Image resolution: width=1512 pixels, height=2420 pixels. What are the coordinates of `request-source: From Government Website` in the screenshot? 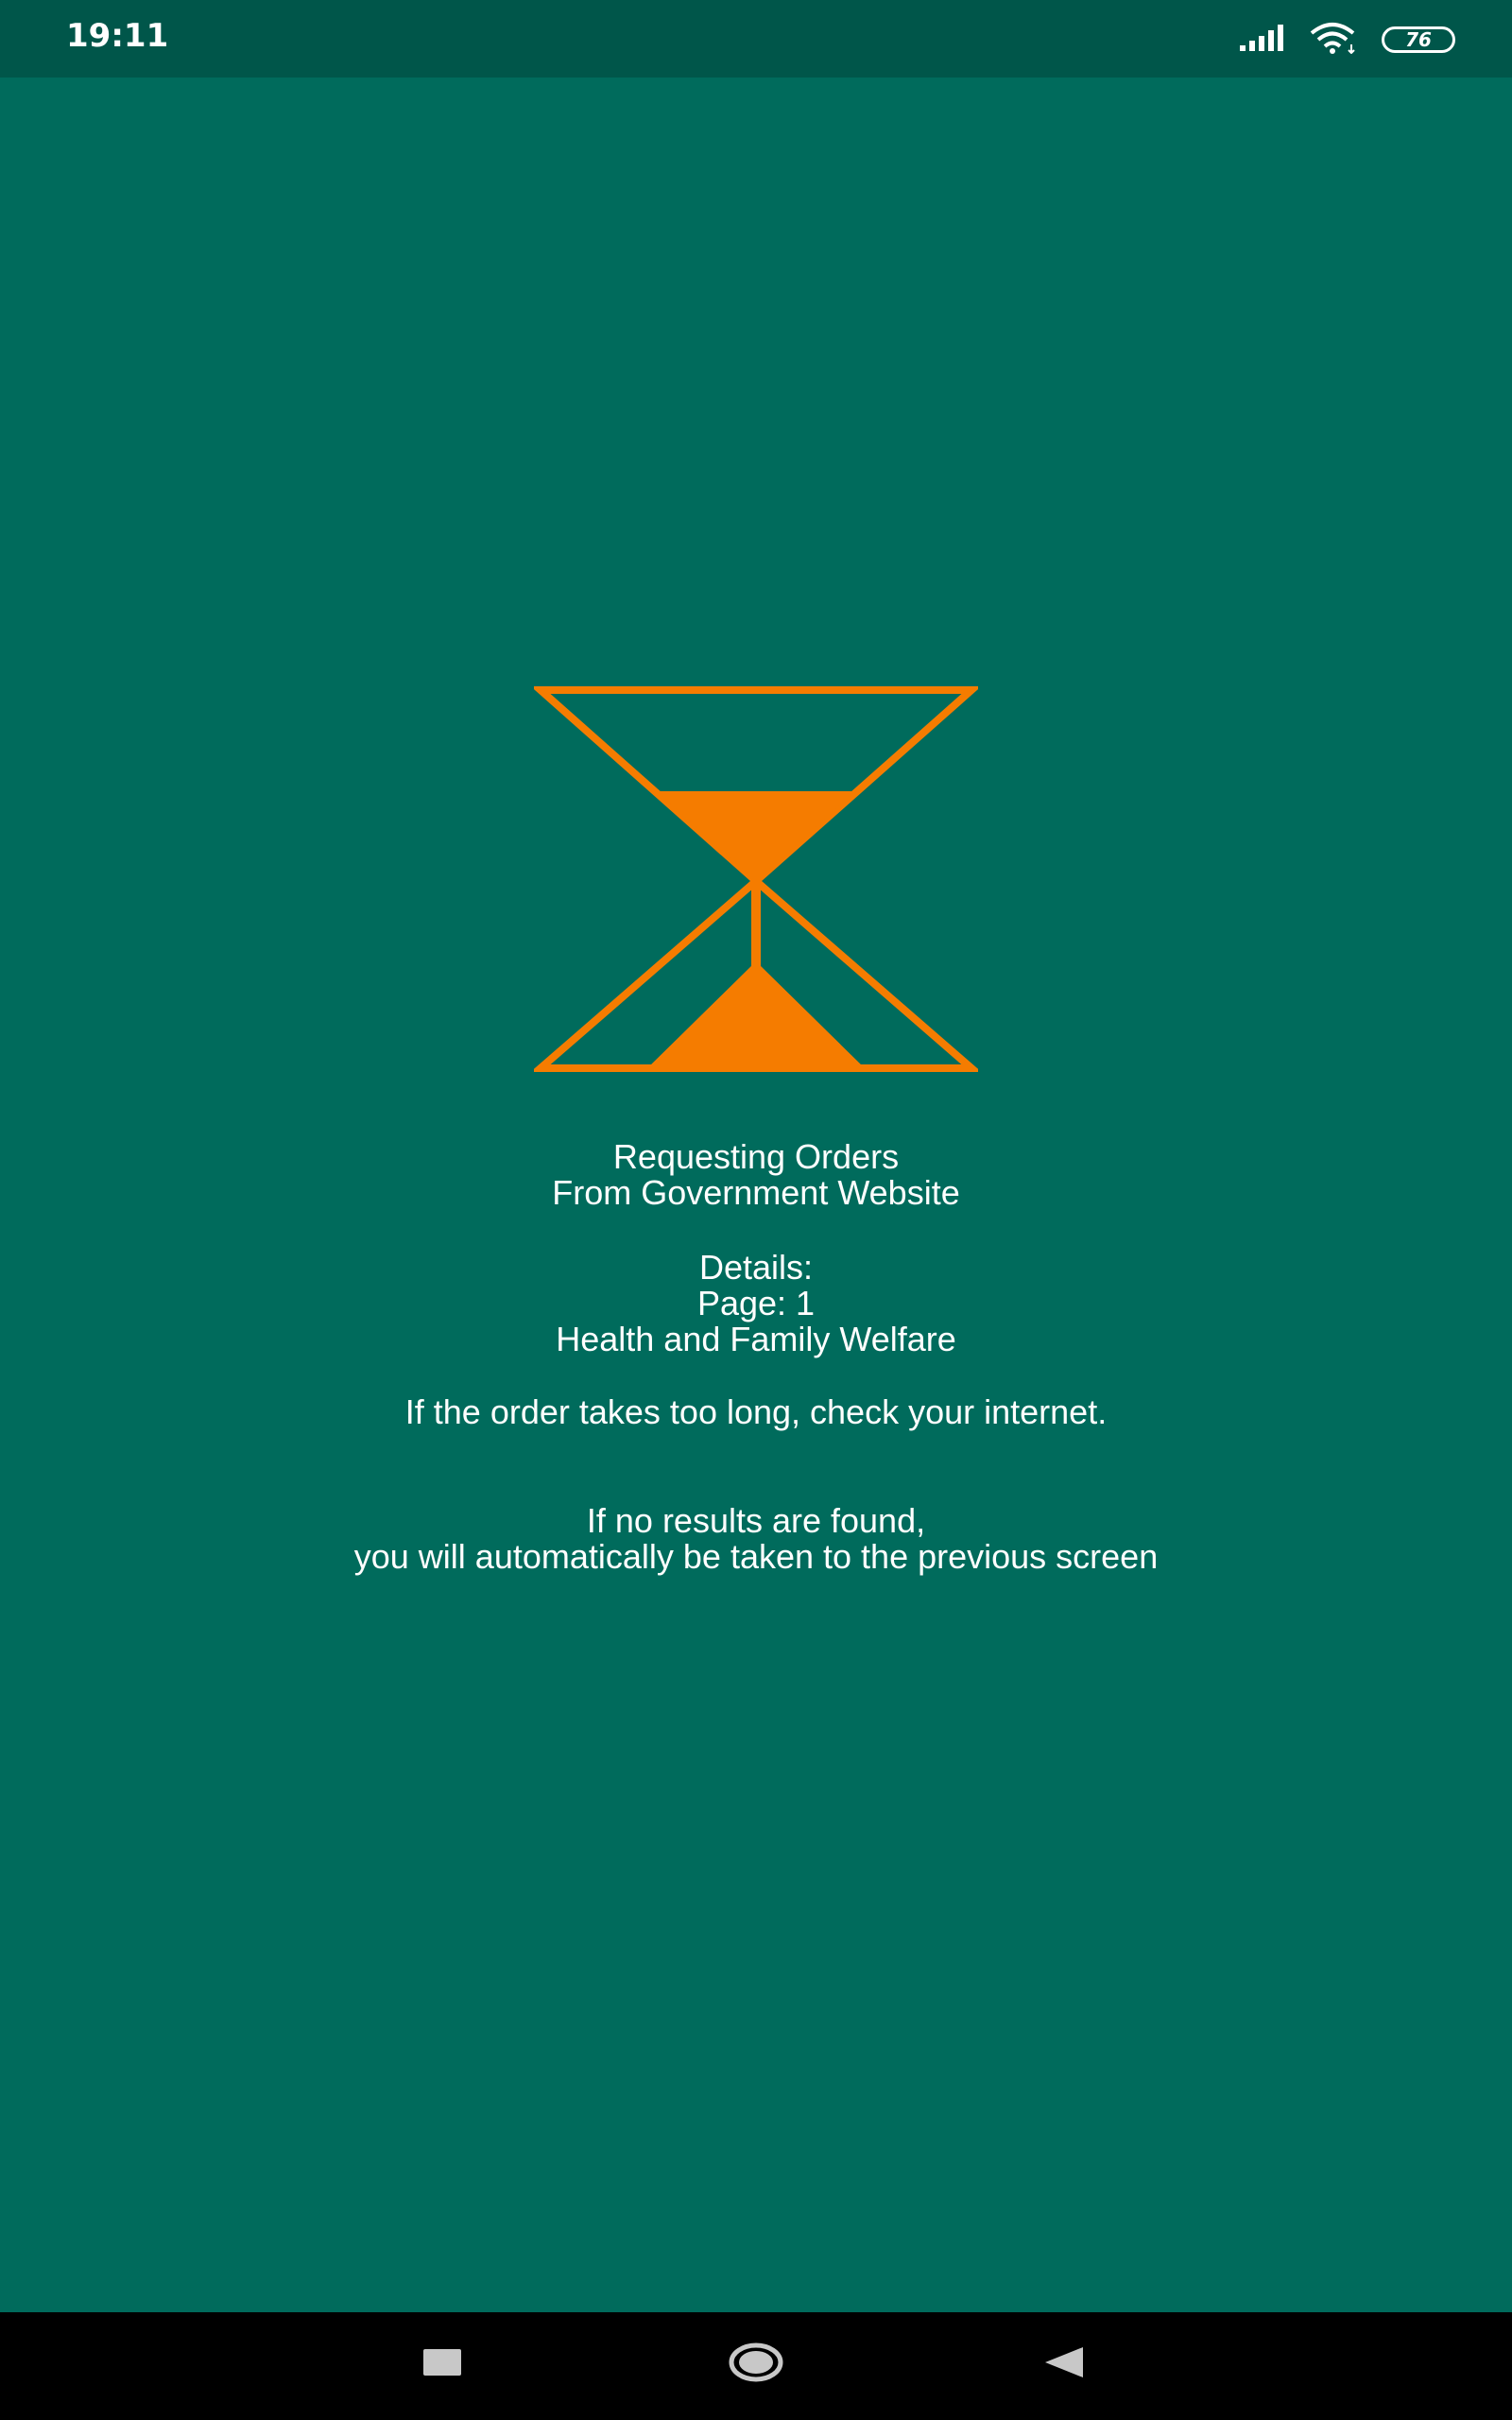 It's located at (756, 1192).